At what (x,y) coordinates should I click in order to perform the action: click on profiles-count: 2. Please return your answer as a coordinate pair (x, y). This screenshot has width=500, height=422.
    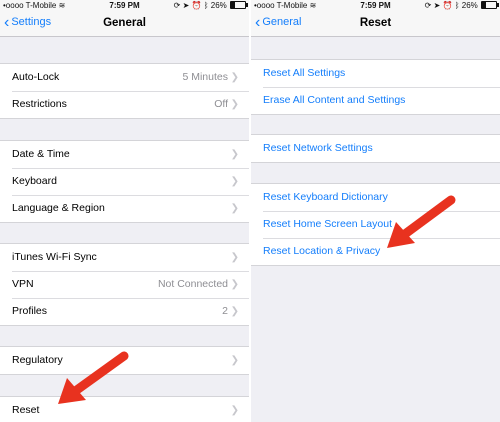
    Looking at the image, I should click on (225, 311).